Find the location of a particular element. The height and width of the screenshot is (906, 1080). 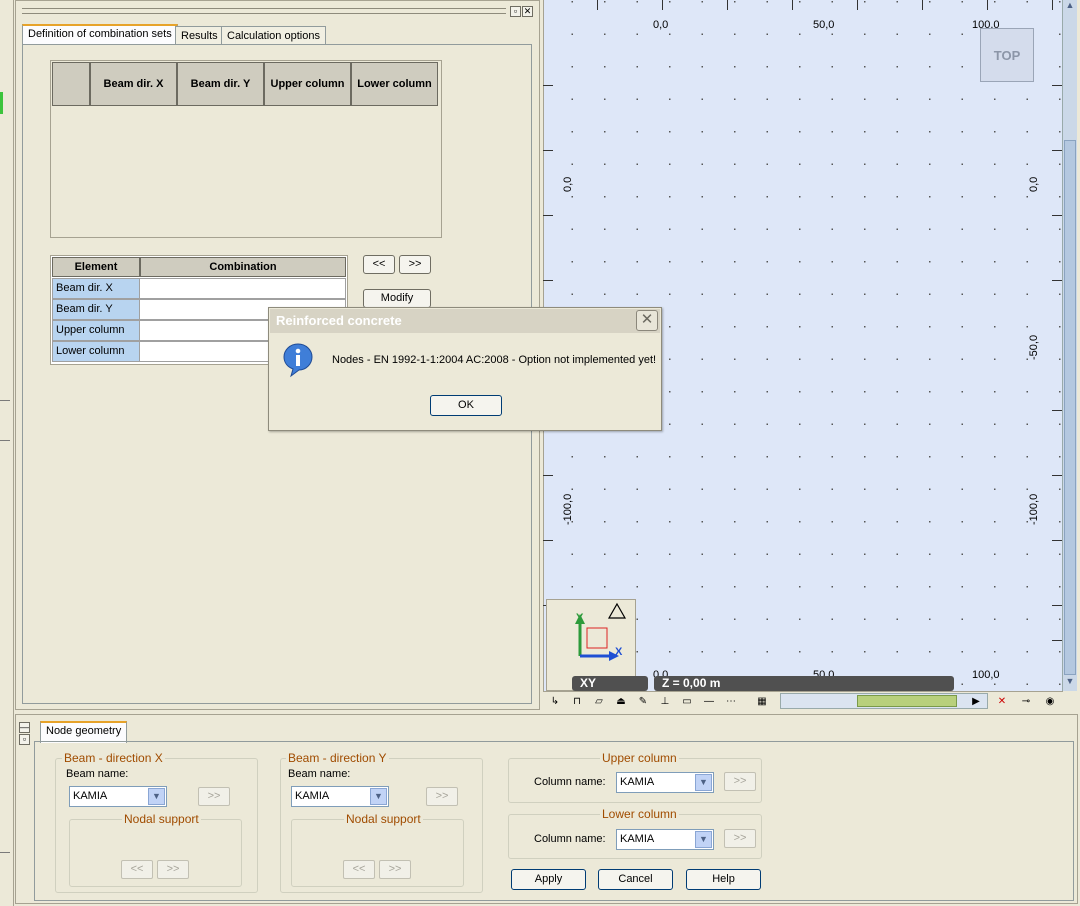

help-button: Help is located at coordinates (723, 879).